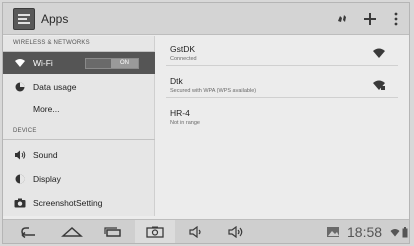 This screenshot has height=246, width=414. Describe the element at coordinates (282, 52) in the screenshot. I see `network-row: GstDK Connected` at that location.